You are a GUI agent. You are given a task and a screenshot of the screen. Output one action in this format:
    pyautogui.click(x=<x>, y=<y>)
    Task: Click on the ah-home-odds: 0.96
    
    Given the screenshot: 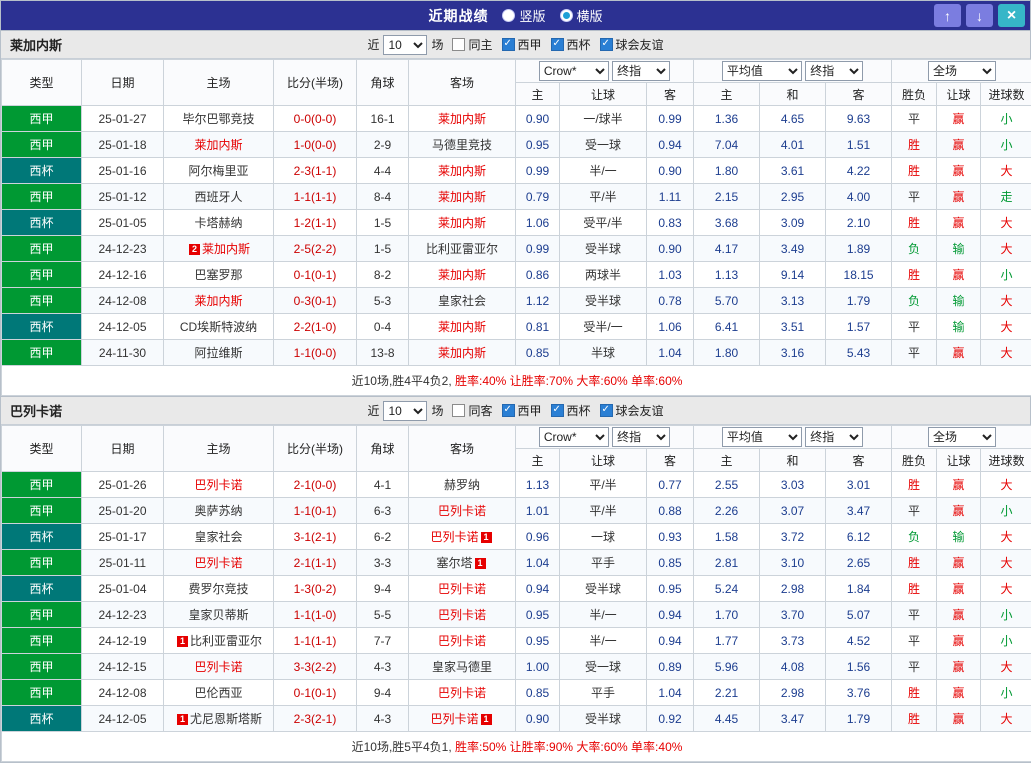 What is the action you would take?
    pyautogui.click(x=538, y=537)
    